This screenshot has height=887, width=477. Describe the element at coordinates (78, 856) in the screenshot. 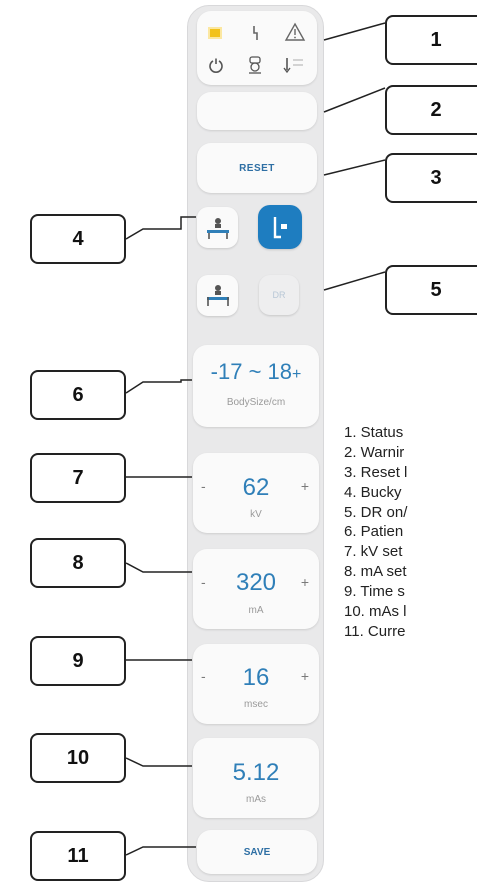

I see `callout-11: 11` at that location.